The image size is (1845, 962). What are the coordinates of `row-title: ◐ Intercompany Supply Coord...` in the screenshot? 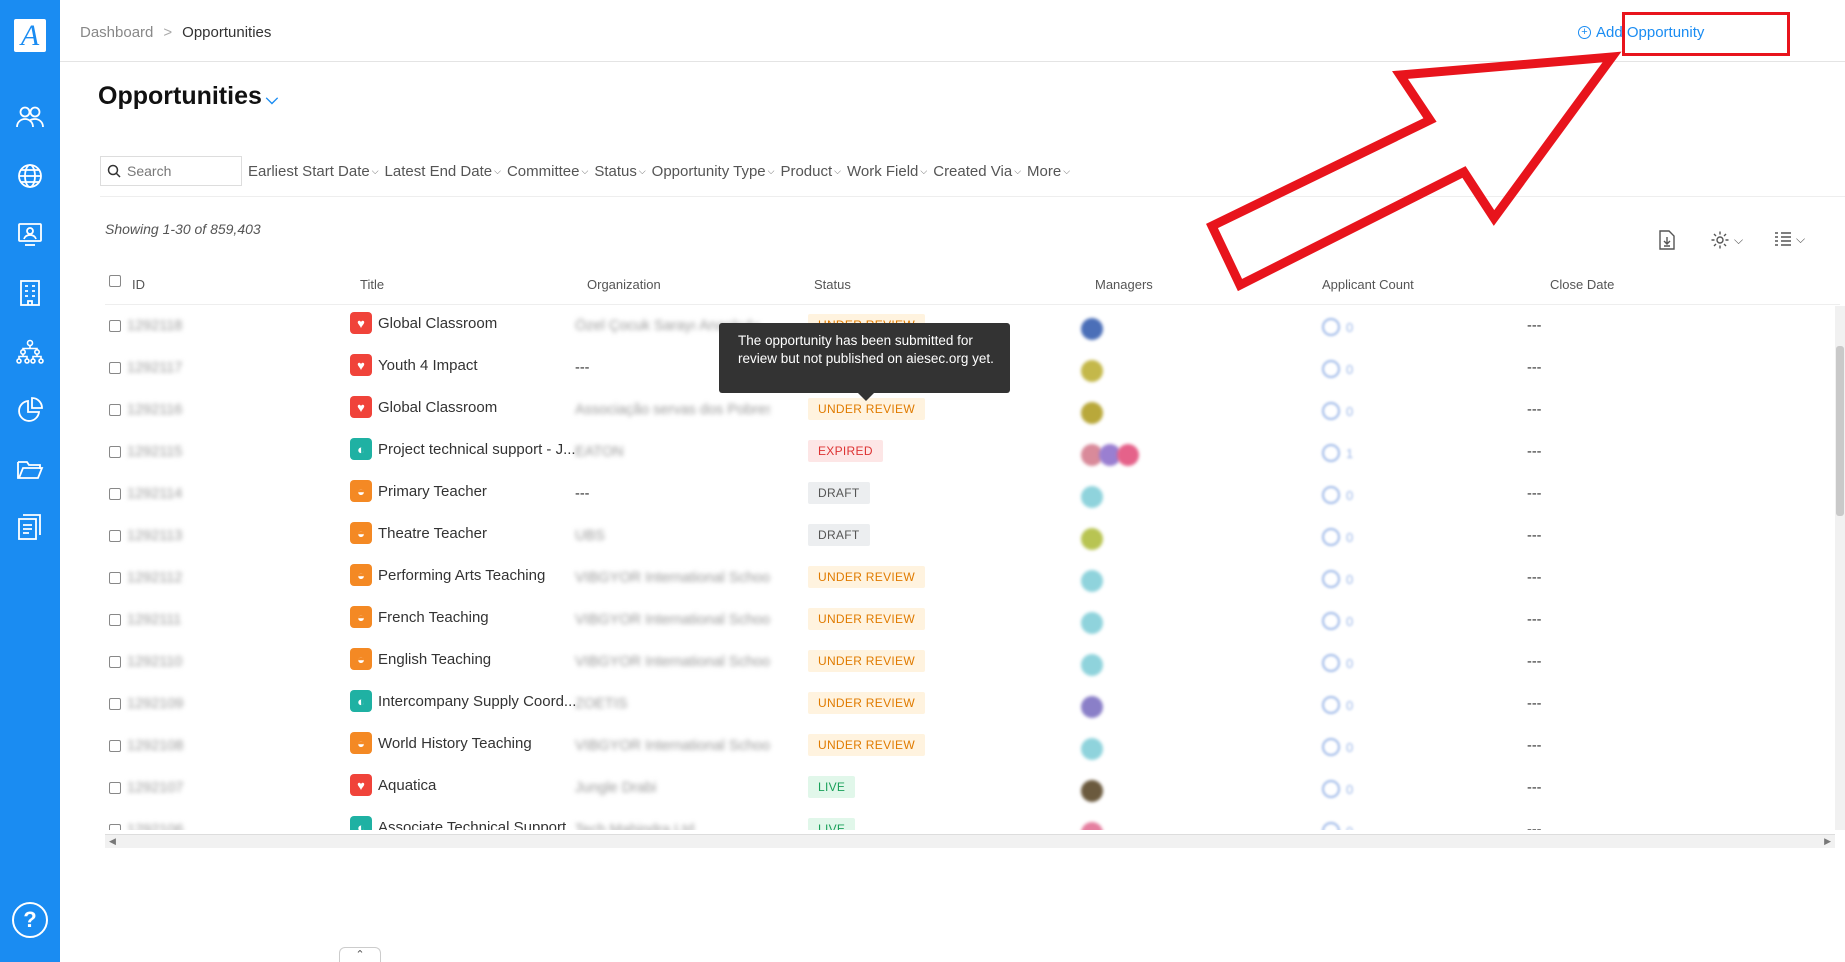 It's located at (463, 701).